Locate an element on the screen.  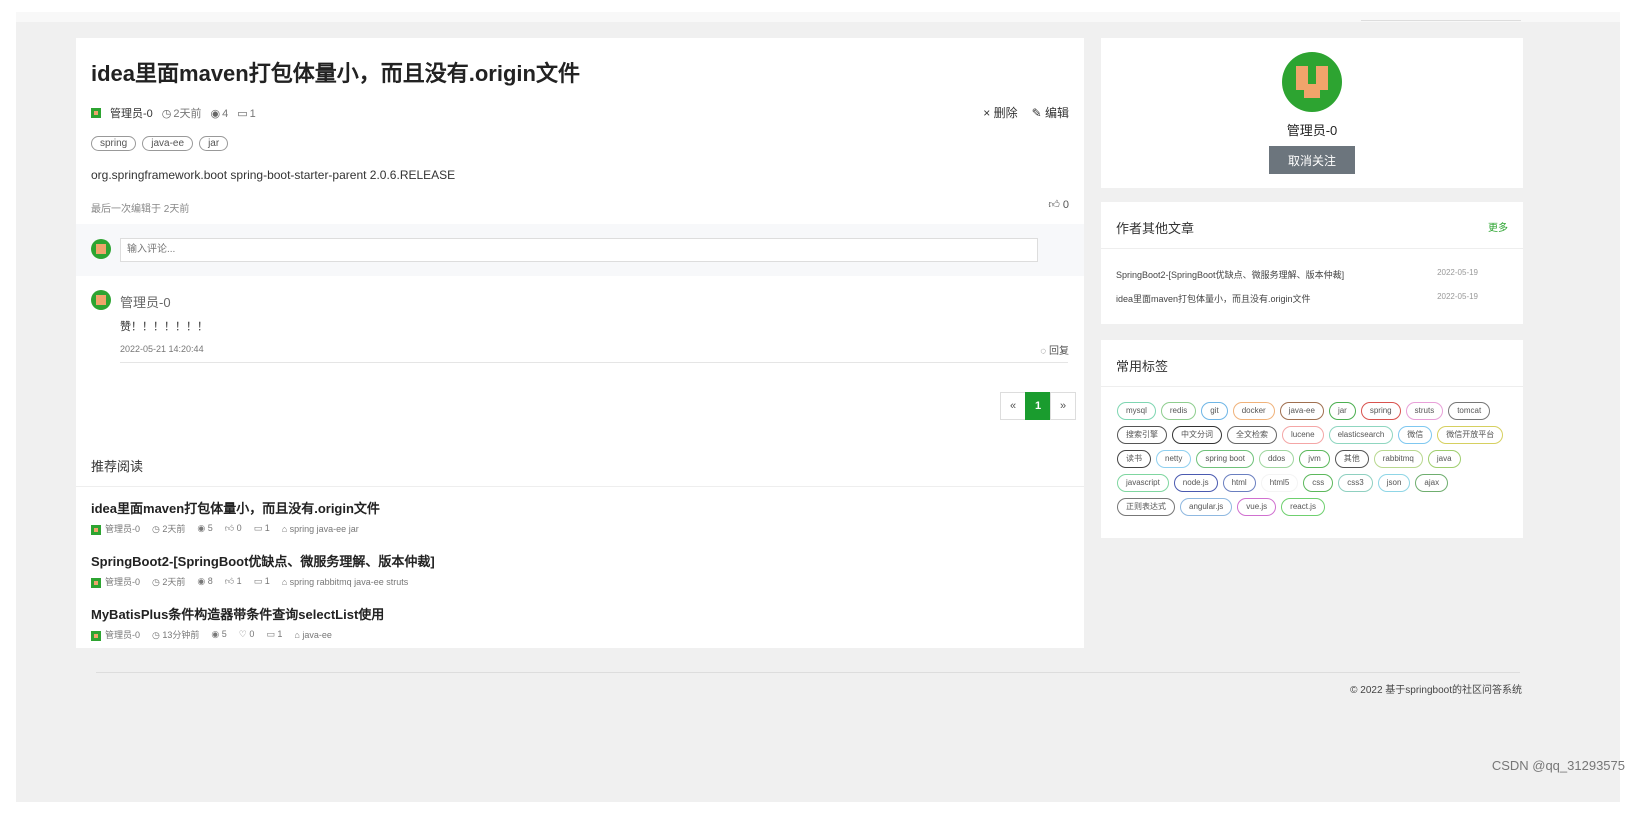
tag-cloud-item: vue.js is located at coordinates (1257, 507).